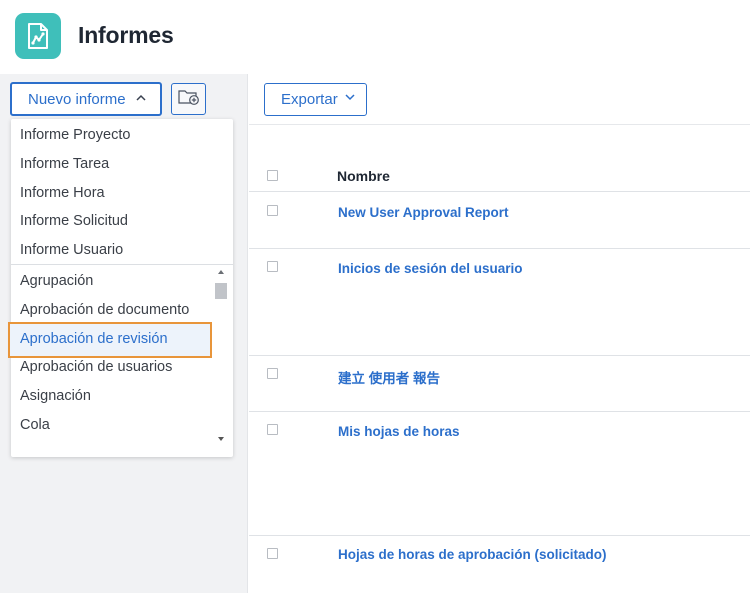  Describe the element at coordinates (499, 191) in the screenshot. I see `header-divider` at that location.